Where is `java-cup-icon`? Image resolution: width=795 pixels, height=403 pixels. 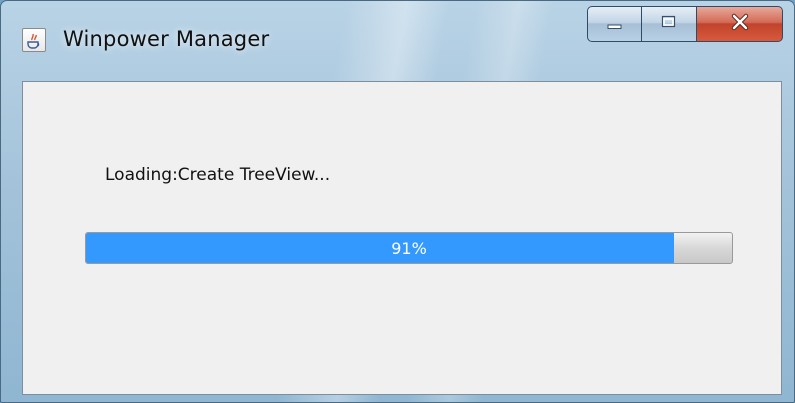
java-cup-icon is located at coordinates (34, 40).